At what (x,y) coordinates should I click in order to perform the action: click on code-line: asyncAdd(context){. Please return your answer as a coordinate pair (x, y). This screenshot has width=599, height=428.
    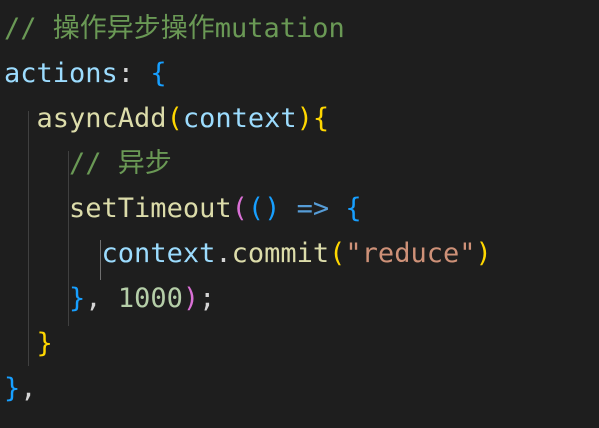
    Looking at the image, I should click on (301, 119).